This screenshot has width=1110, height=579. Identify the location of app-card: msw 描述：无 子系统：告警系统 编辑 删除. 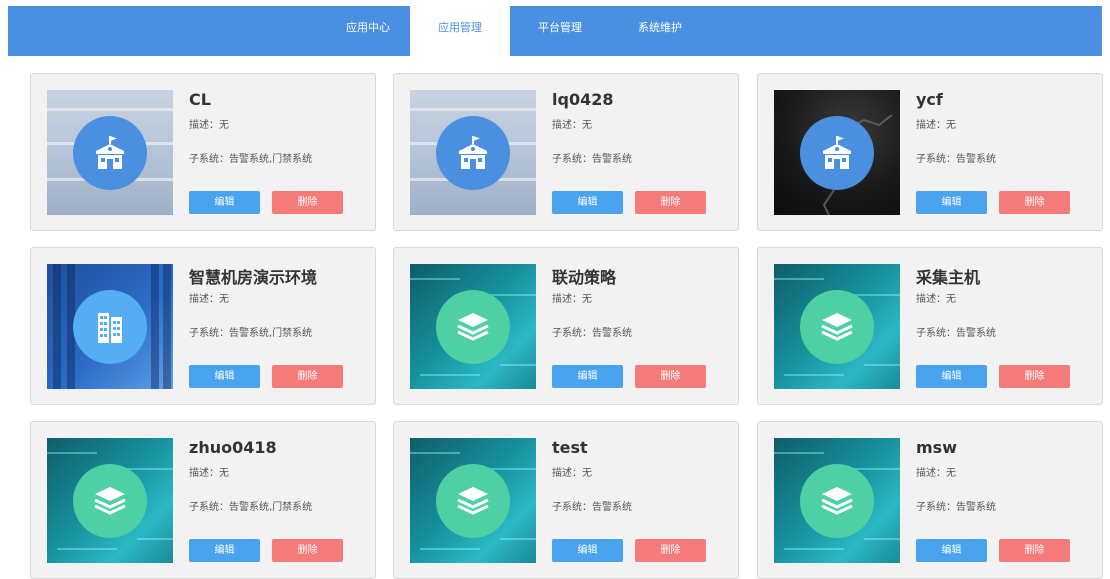
(930, 500).